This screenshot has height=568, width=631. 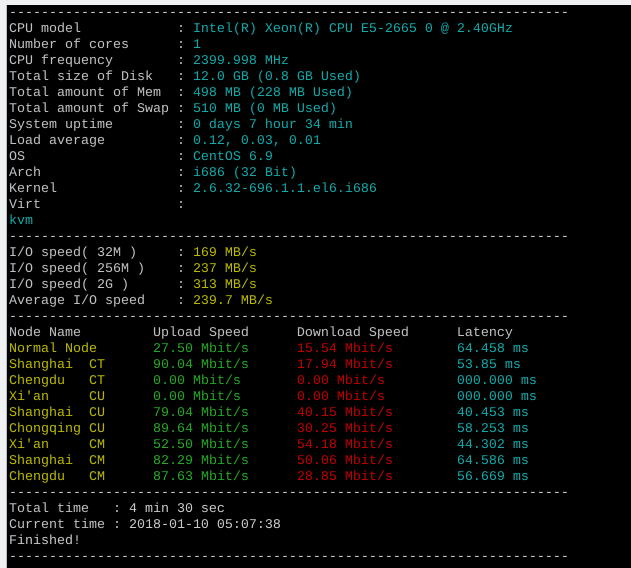 I want to click on info-label: I/O speed( 32M ), so click(x=73, y=254).